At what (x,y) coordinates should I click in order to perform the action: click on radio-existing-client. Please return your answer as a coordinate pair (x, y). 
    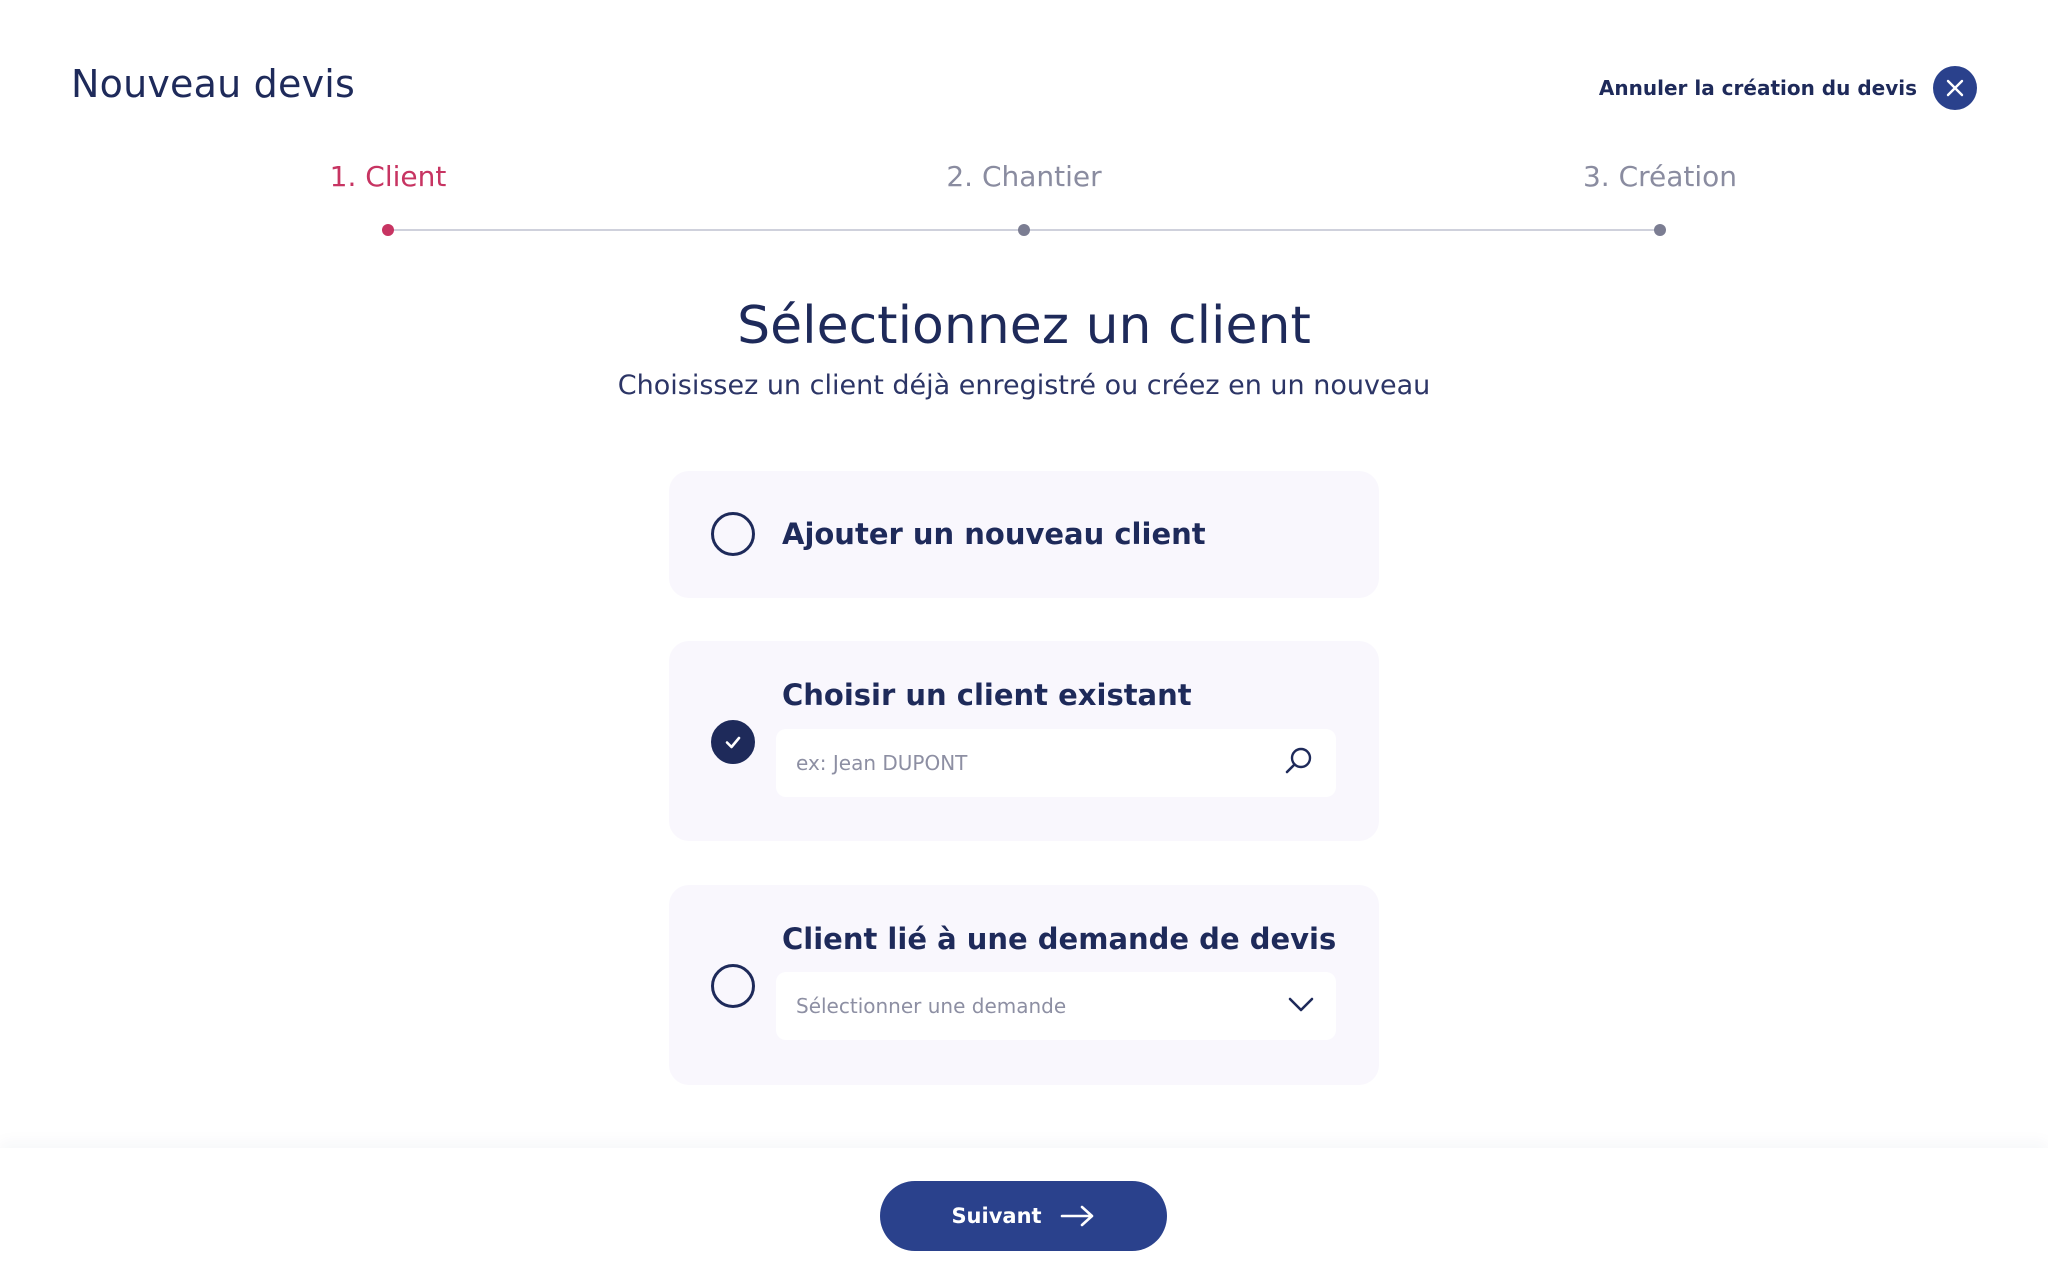
    Looking at the image, I should click on (733, 742).